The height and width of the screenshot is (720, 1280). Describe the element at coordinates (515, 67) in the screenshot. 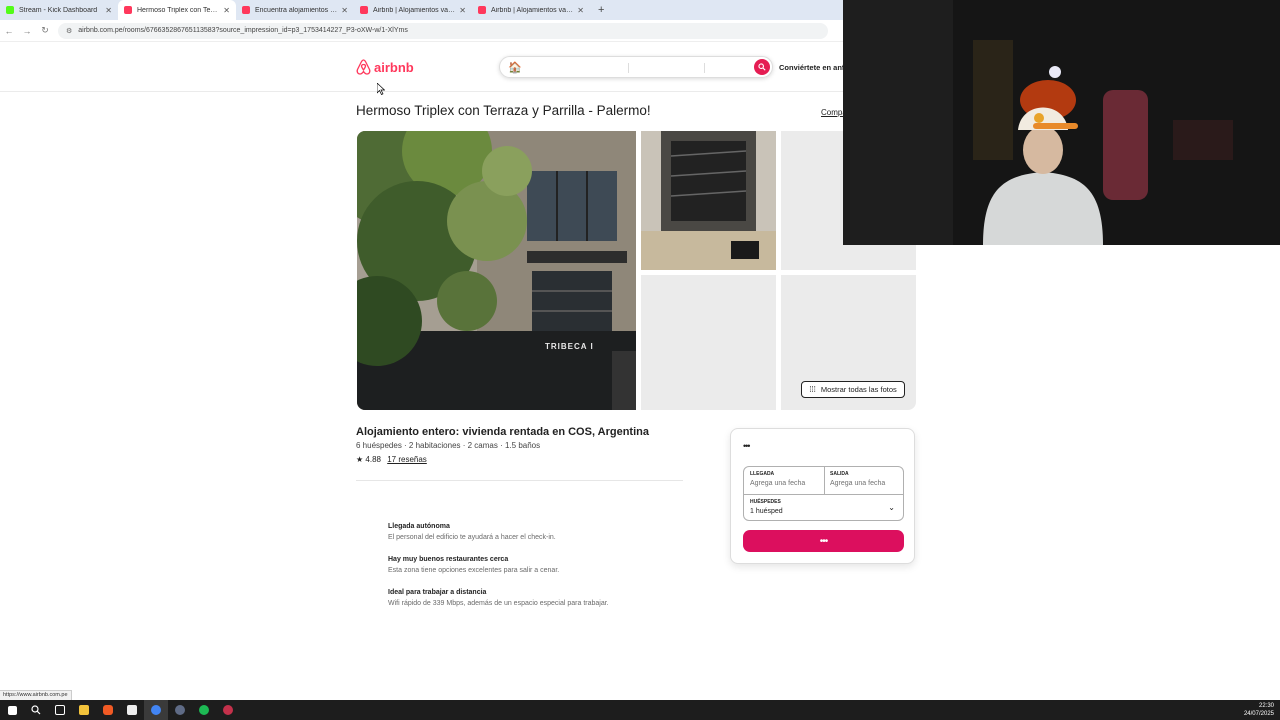

I see `home-icon: 🏠` at that location.